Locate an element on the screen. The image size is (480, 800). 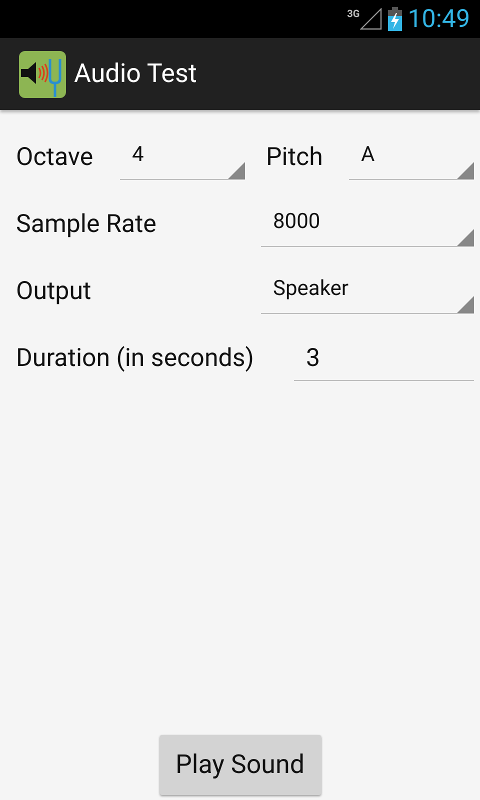
dropdown: 4 is located at coordinates (182, 158).